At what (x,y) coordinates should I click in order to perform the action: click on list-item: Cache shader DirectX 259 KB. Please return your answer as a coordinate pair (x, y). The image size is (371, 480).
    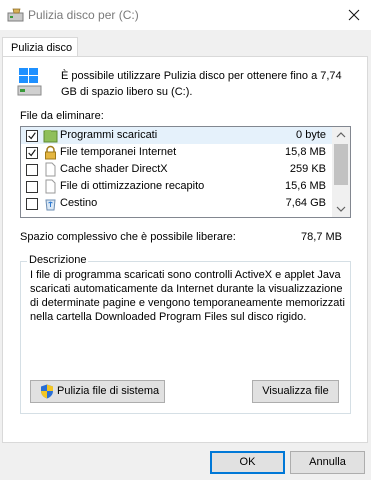
    Looking at the image, I should click on (176, 169).